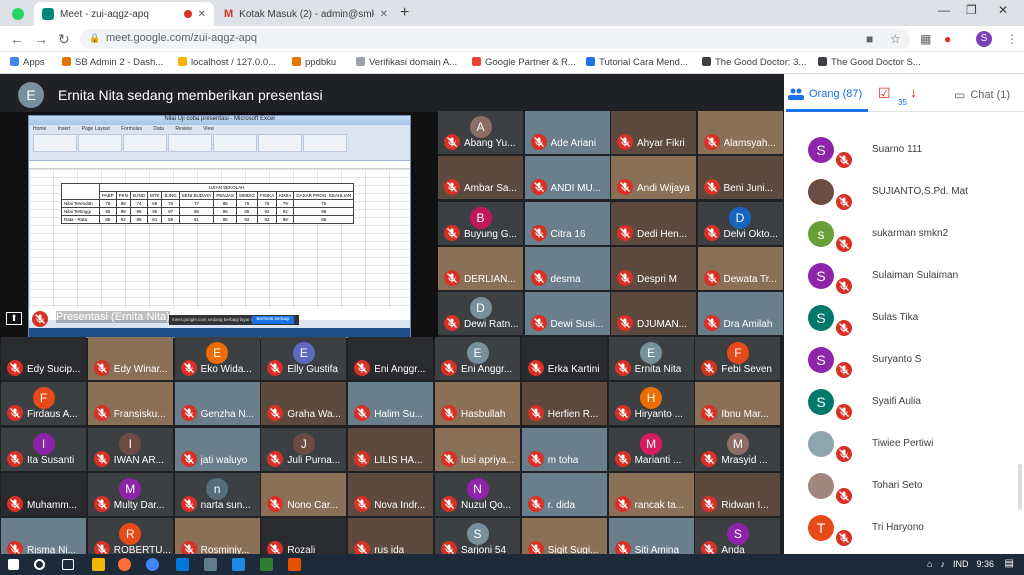 The height and width of the screenshot is (575, 1024). Describe the element at coordinates (947, 39) in the screenshot. I see `extension-red-icon: ●` at that location.